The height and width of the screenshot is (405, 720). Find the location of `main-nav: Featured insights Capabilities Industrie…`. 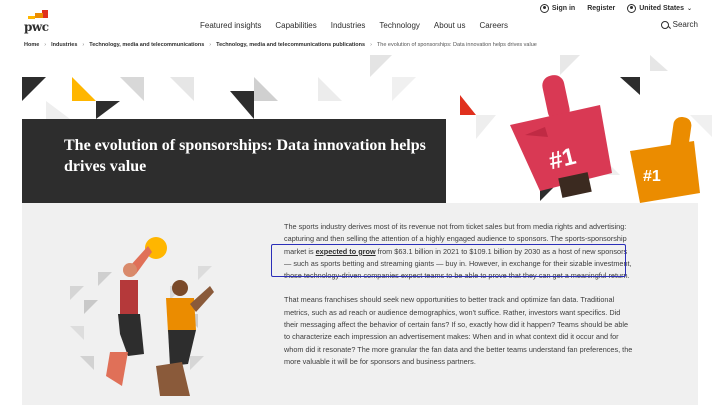

main-nav: Featured insights Capabilities Industrie… is located at coordinates (354, 25).